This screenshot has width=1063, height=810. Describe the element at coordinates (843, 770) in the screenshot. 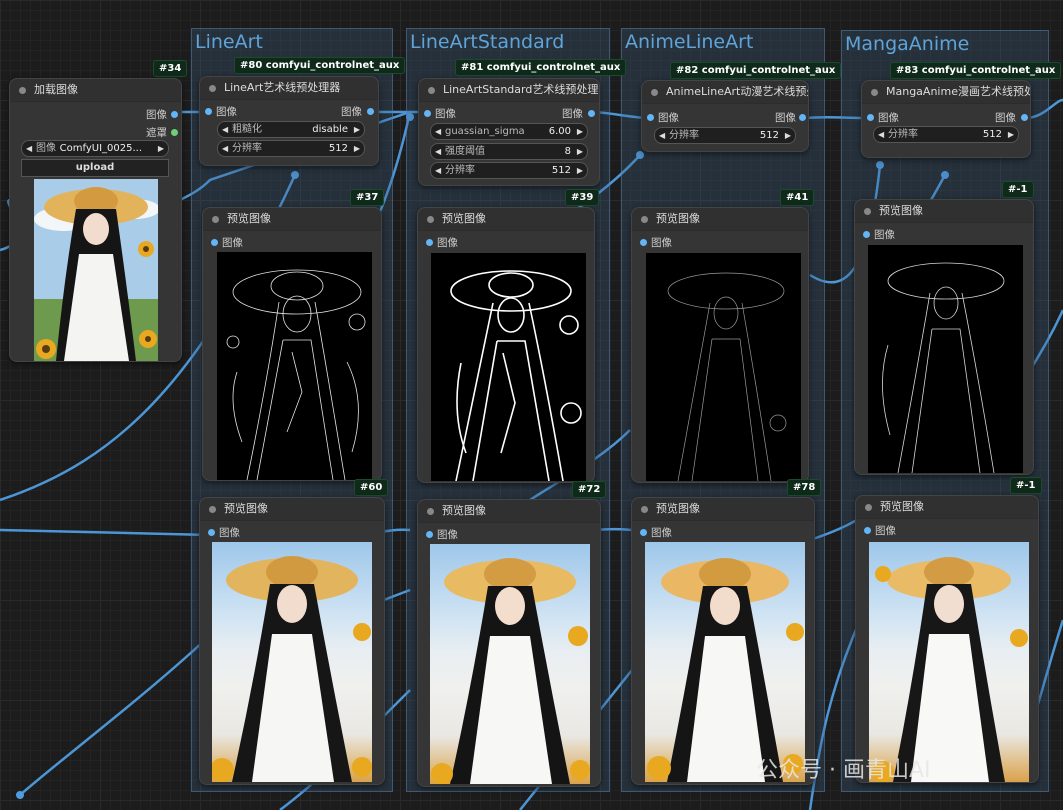

I see `watermark-text: 公众号 · 画青山AI` at that location.